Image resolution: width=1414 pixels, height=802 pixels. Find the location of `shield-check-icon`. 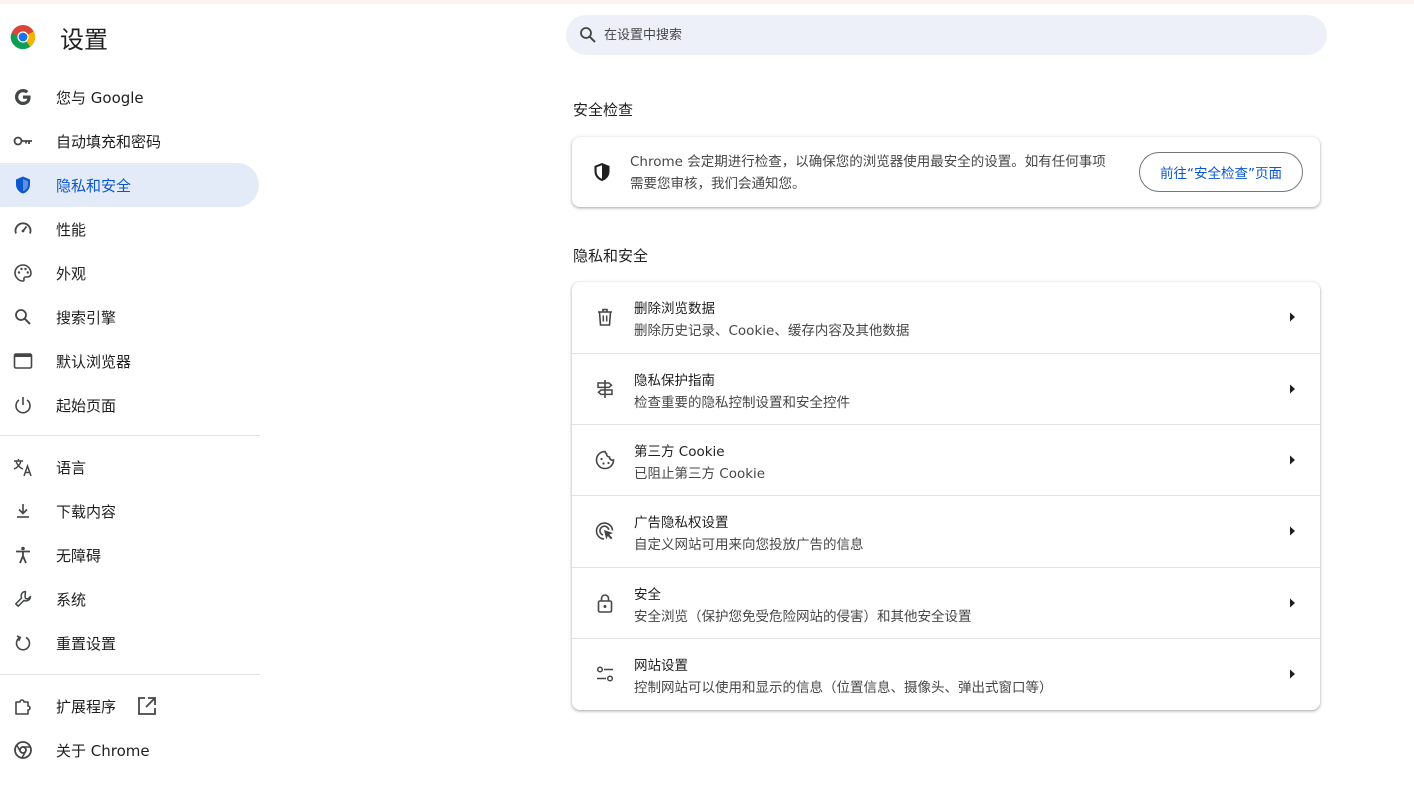

shield-check-icon is located at coordinates (602, 172).